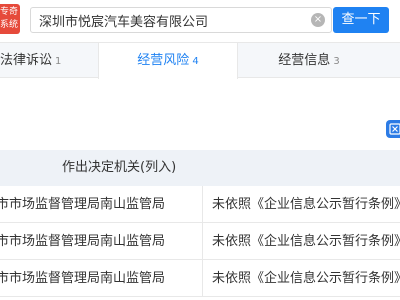 The height and width of the screenshot is (300, 400). I want to click on logo-line-1: 专奇, so click(9, 12).